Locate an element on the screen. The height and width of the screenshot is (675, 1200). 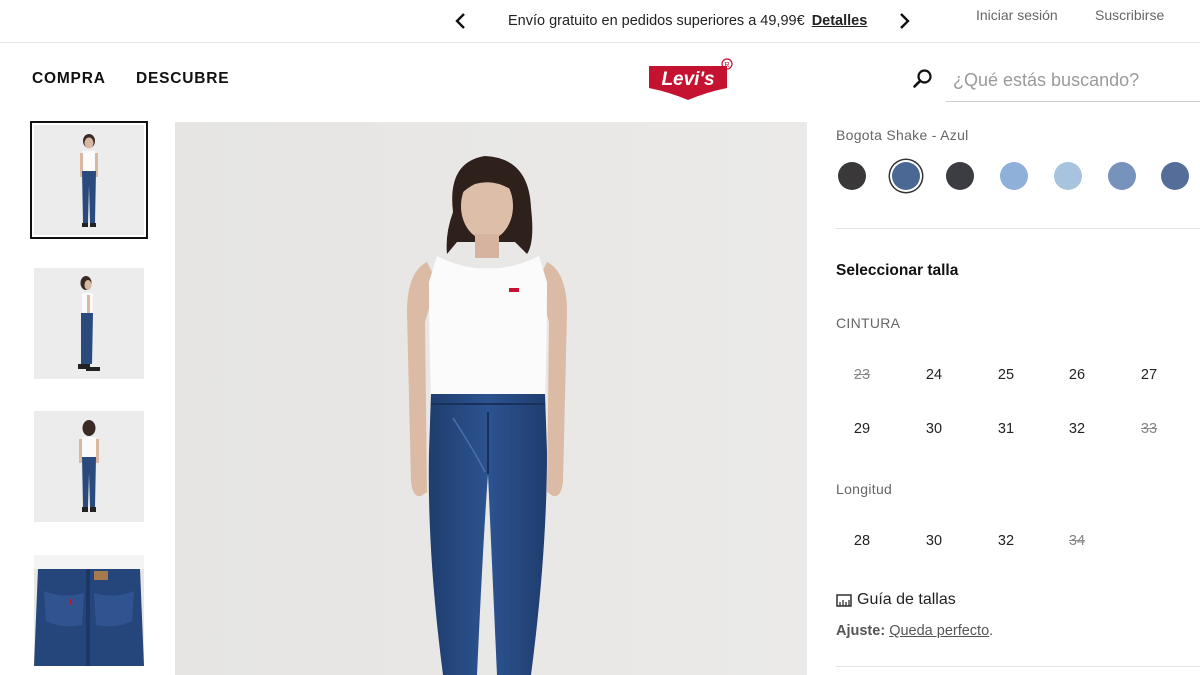
size-section-title: Seleccionar talla is located at coordinates (897, 270).